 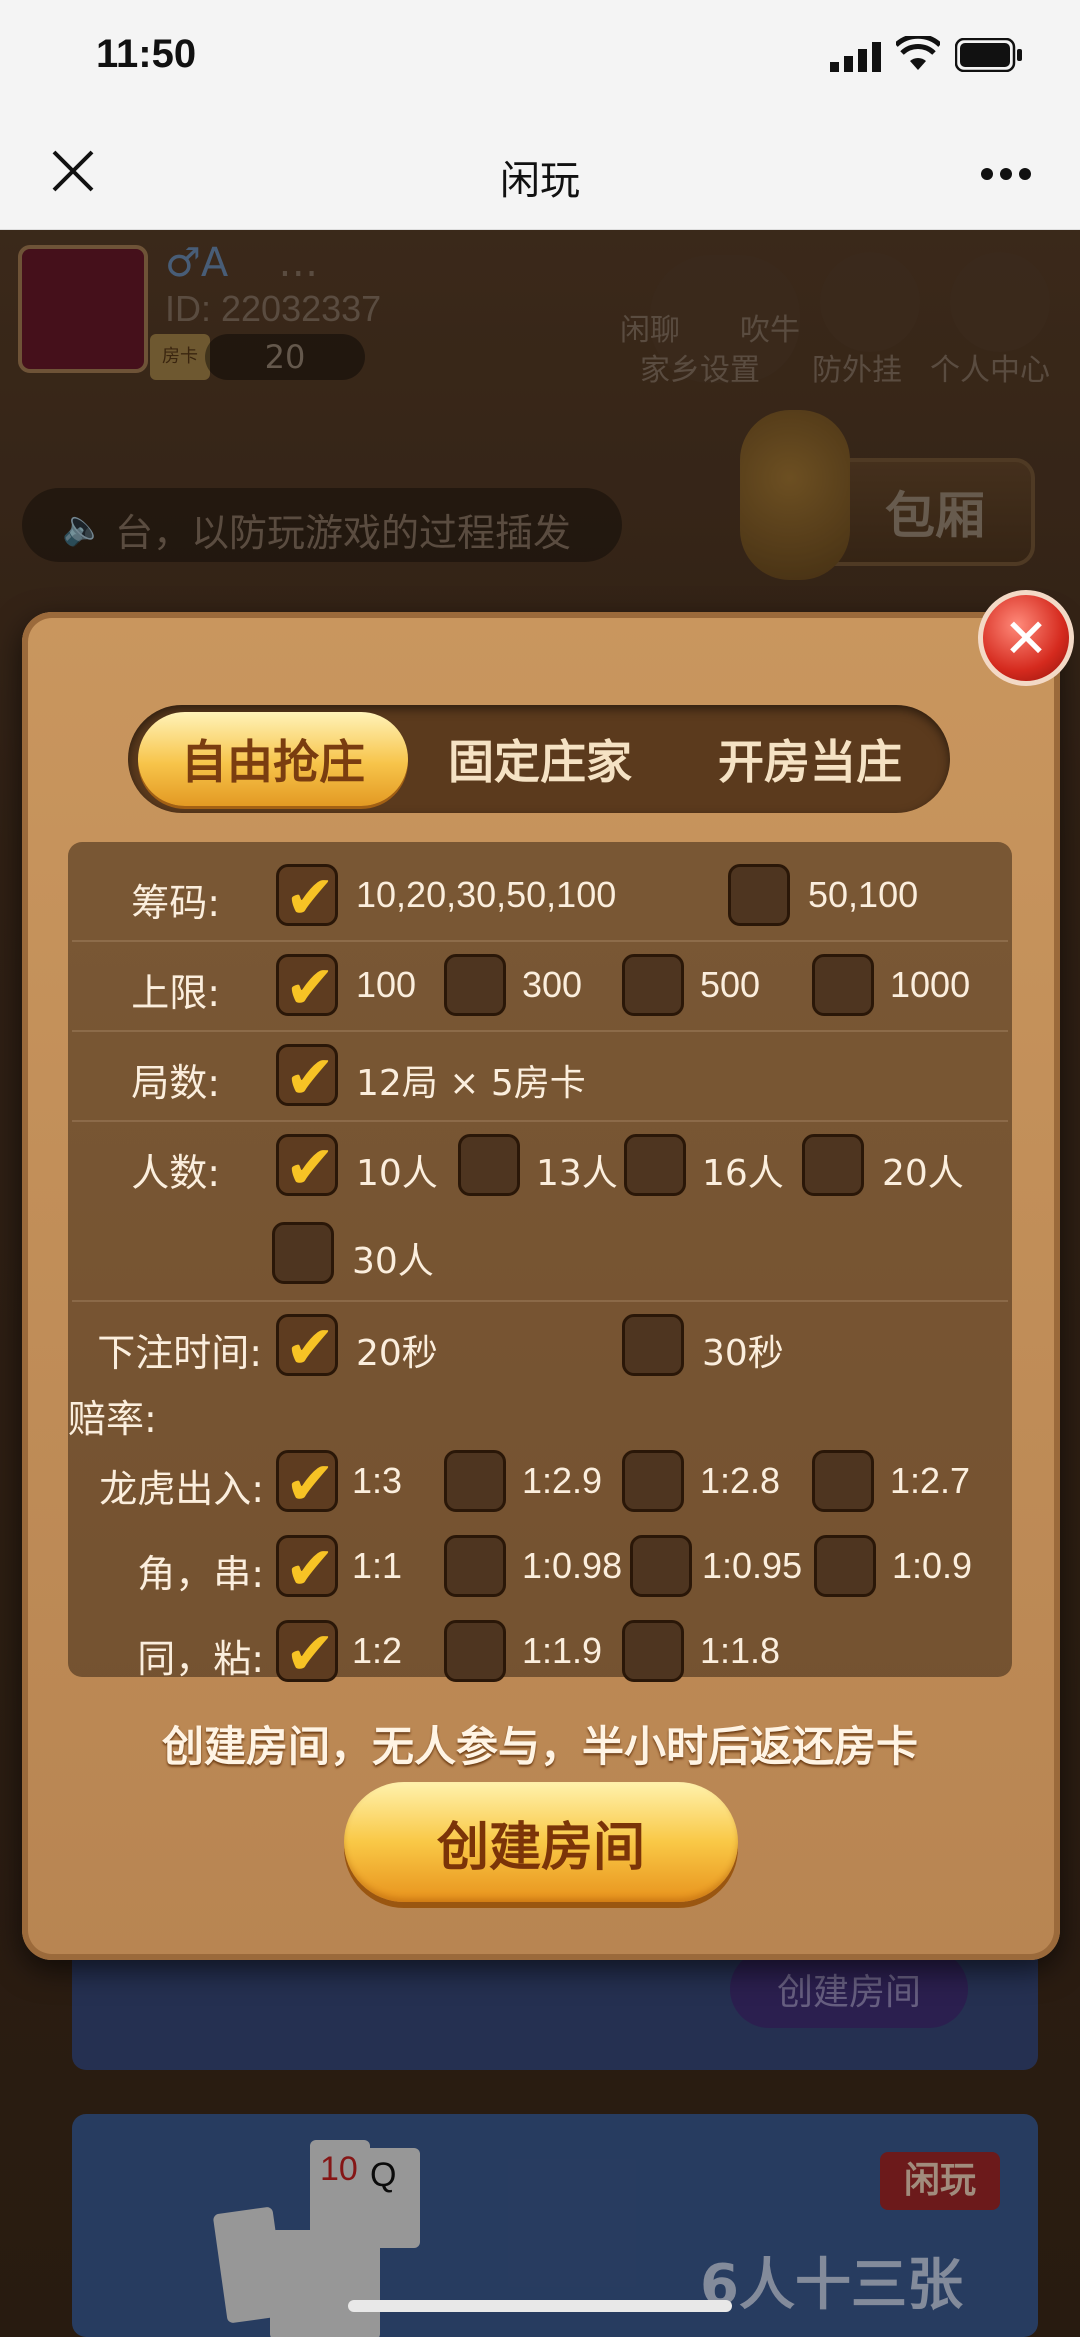 What do you see at coordinates (540, 181) in the screenshot?
I see `page-title: 闲玩` at bounding box center [540, 181].